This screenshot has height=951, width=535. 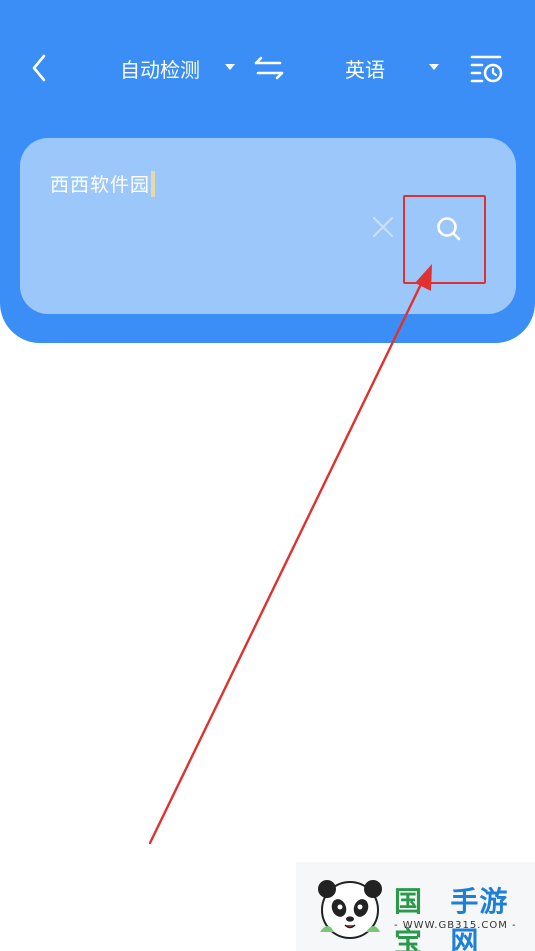 What do you see at coordinates (153, 183) in the screenshot?
I see `text-cursor` at bounding box center [153, 183].